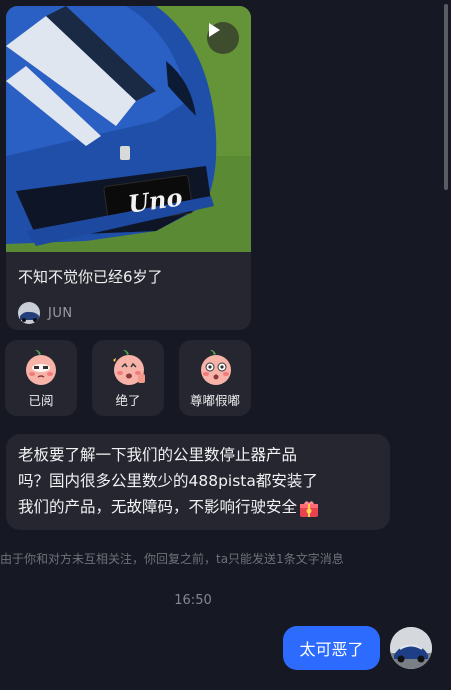 This screenshot has height=690, width=451. I want to click on message-line-last: 我们的产品，无故障码，不影响行驶安全, so click(200, 507).